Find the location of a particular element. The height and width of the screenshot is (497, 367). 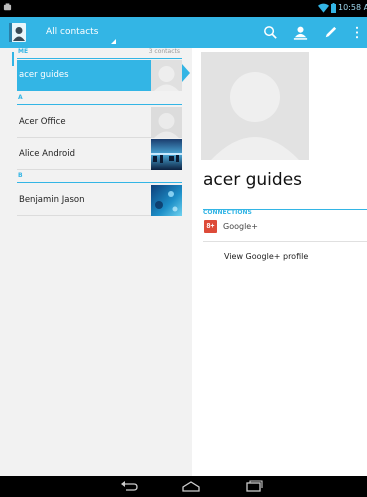

contact-name: Benjamin Jason is located at coordinates (52, 200).